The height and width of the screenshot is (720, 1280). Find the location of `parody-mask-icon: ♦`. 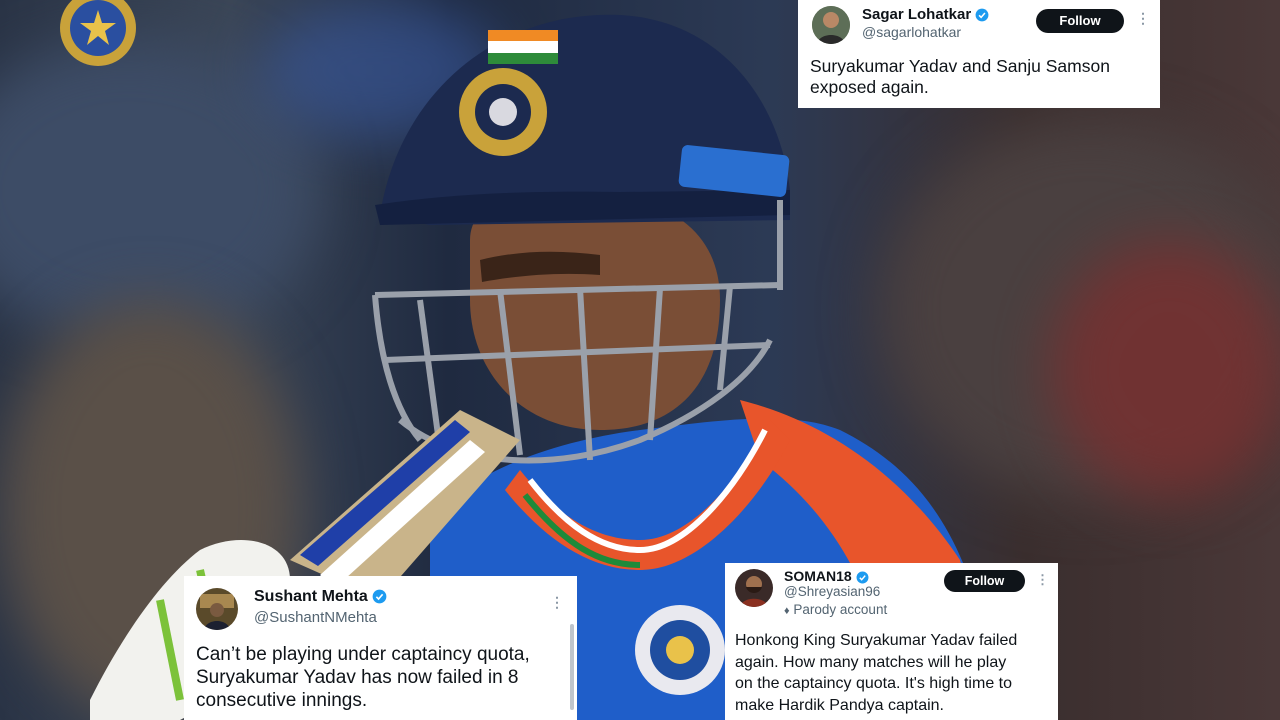

parody-mask-icon: ♦ is located at coordinates (787, 611).